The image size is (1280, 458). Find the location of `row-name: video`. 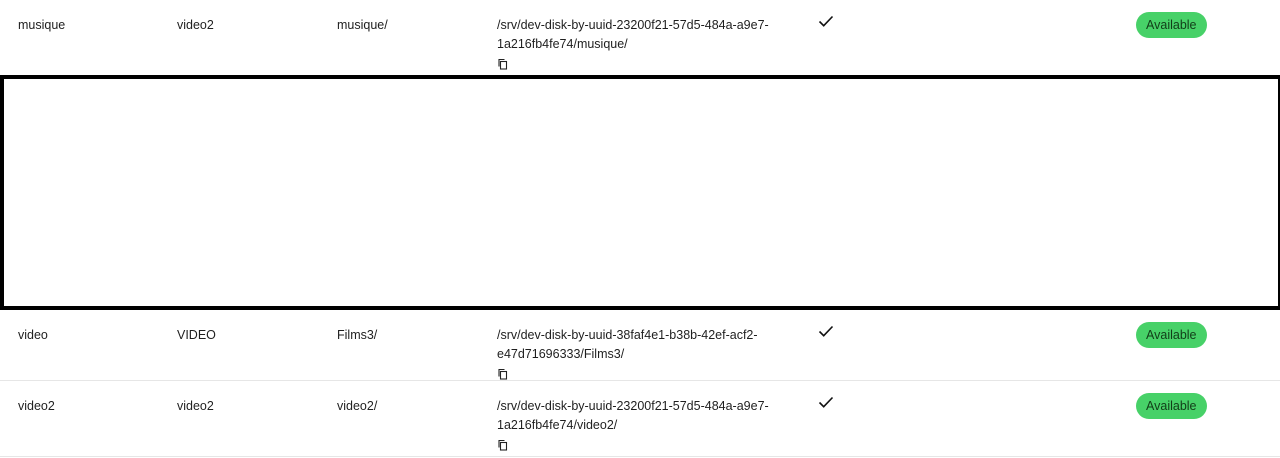

row-name: video is located at coordinates (33, 335).